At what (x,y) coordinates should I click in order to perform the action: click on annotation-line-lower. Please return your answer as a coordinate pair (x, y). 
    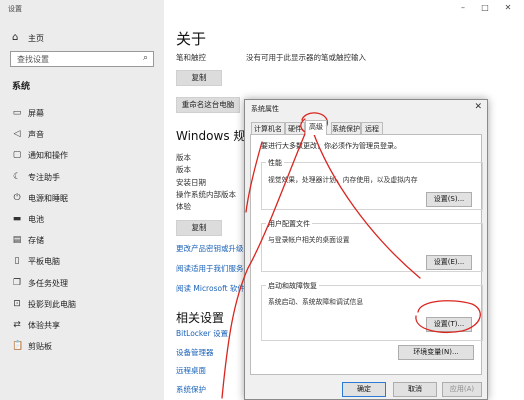
    Looking at the image, I should click on (266, 260).